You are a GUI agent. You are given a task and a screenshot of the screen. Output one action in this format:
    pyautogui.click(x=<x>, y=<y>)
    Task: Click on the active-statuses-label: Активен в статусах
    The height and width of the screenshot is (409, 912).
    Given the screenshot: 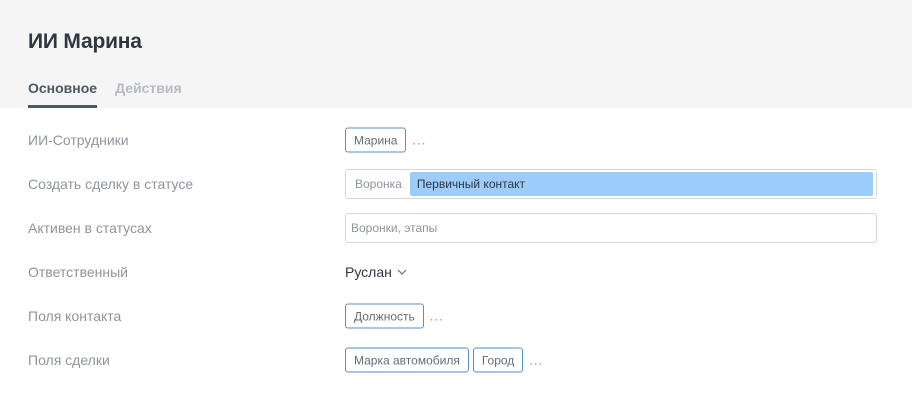 What is the action you would take?
    pyautogui.click(x=90, y=228)
    